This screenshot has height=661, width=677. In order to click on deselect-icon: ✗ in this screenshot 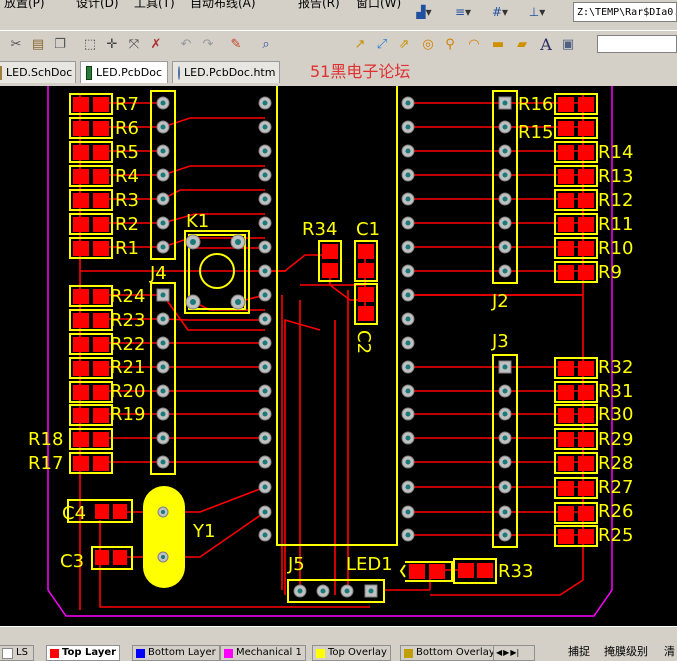, I will do `click(156, 45)`.